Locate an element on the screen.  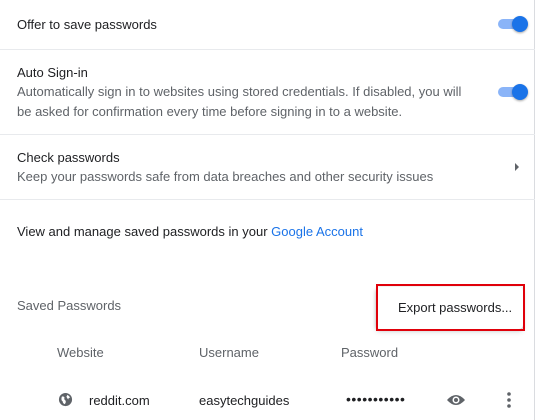
manage-passwords-prefix: View and manage saved passwords in your is located at coordinates (144, 231).